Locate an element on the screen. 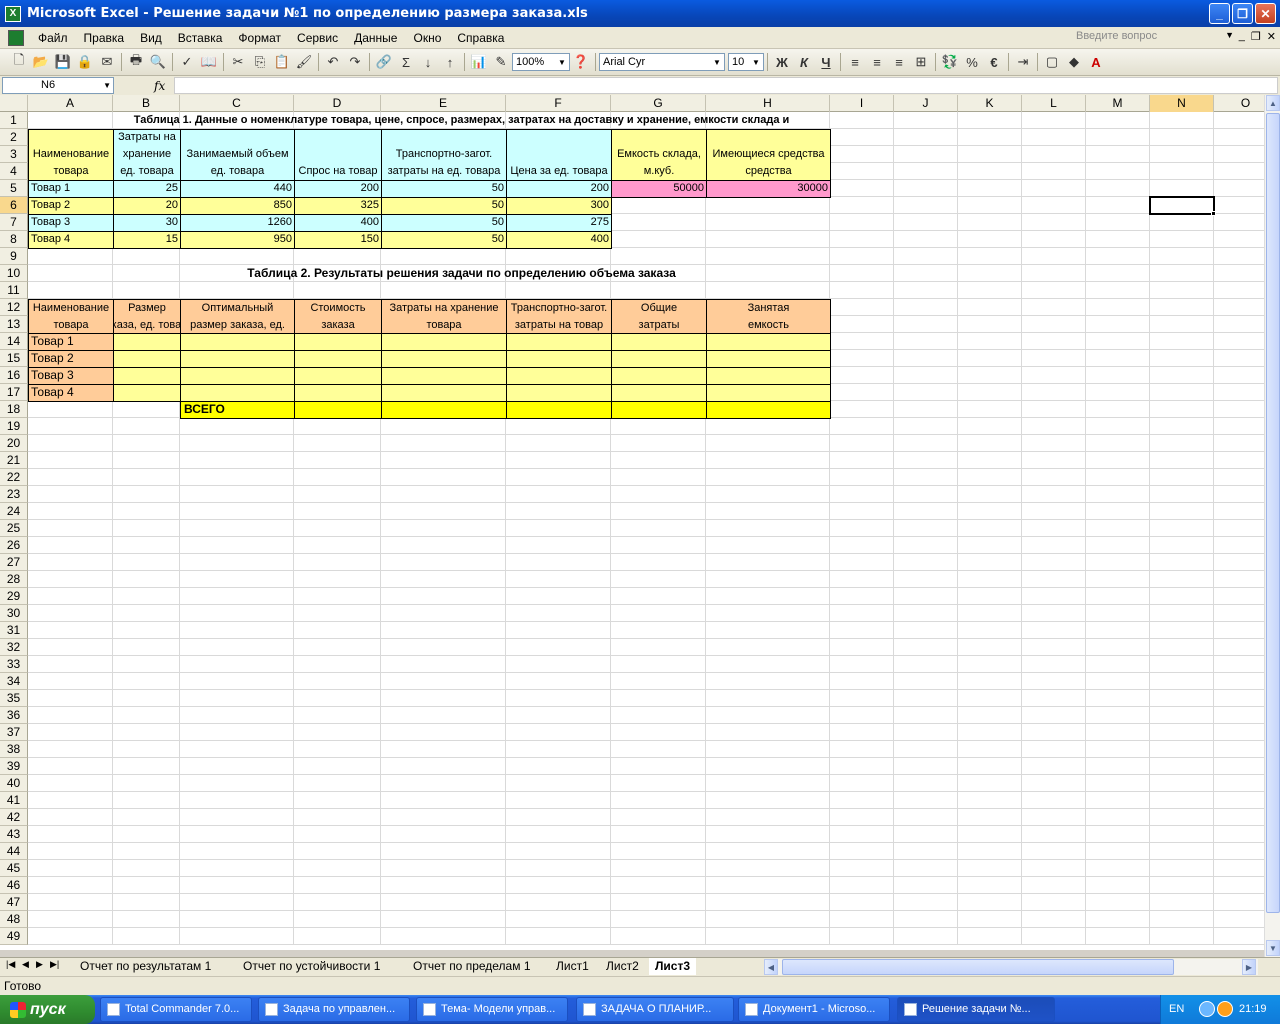 This screenshot has width=1280, height=1024. autosum-icon: Σ is located at coordinates (406, 62).